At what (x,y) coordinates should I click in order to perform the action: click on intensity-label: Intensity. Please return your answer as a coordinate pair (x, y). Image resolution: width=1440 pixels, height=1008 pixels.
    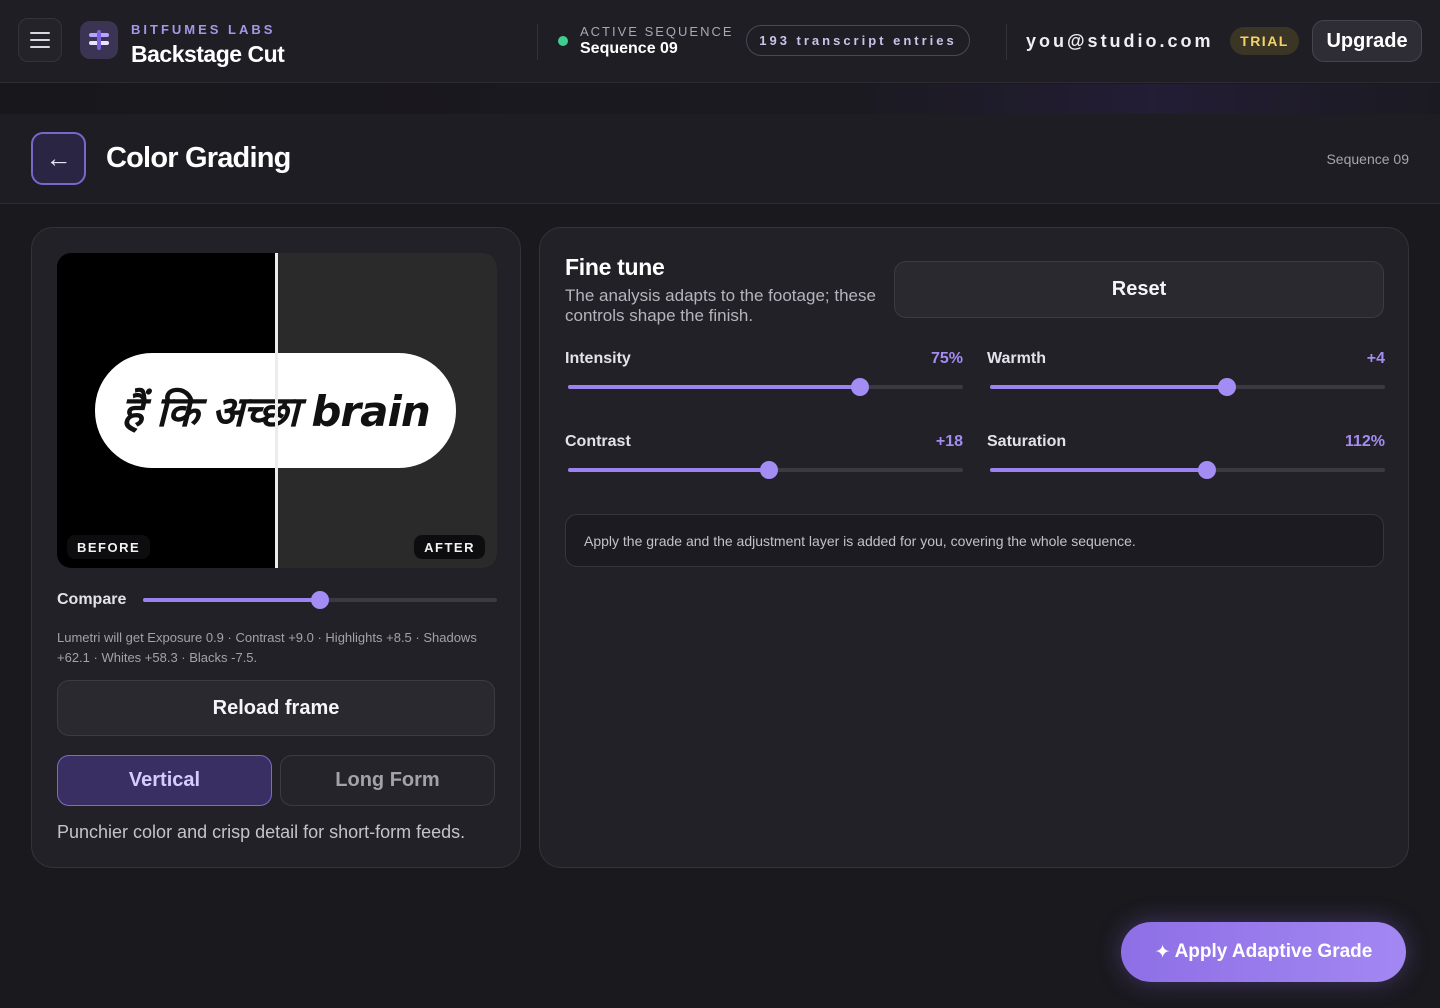
    Looking at the image, I should click on (598, 358).